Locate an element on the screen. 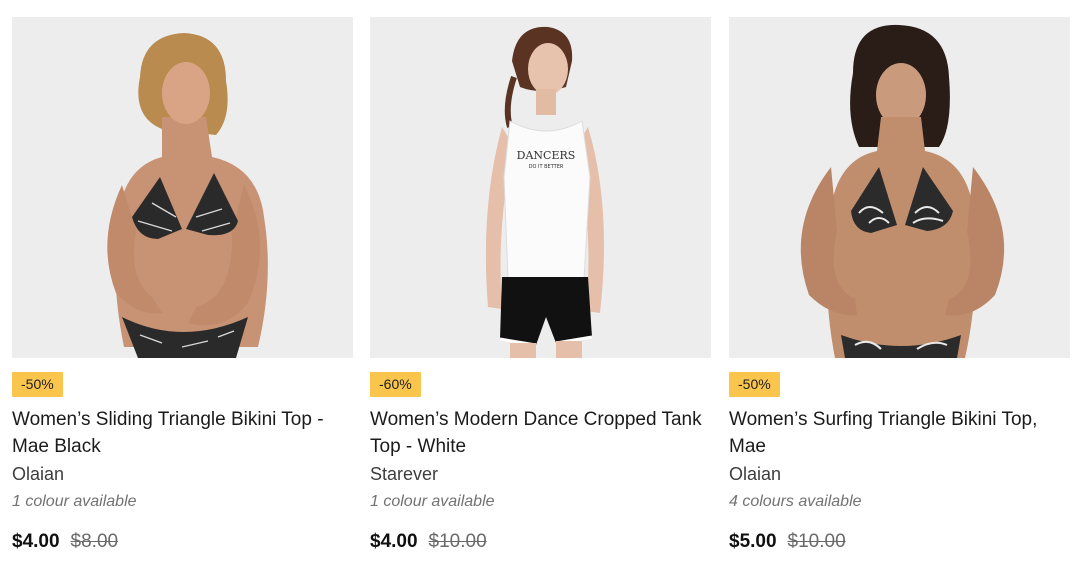  model-photo: DANCERS DO IT BETTER is located at coordinates (544, 192).